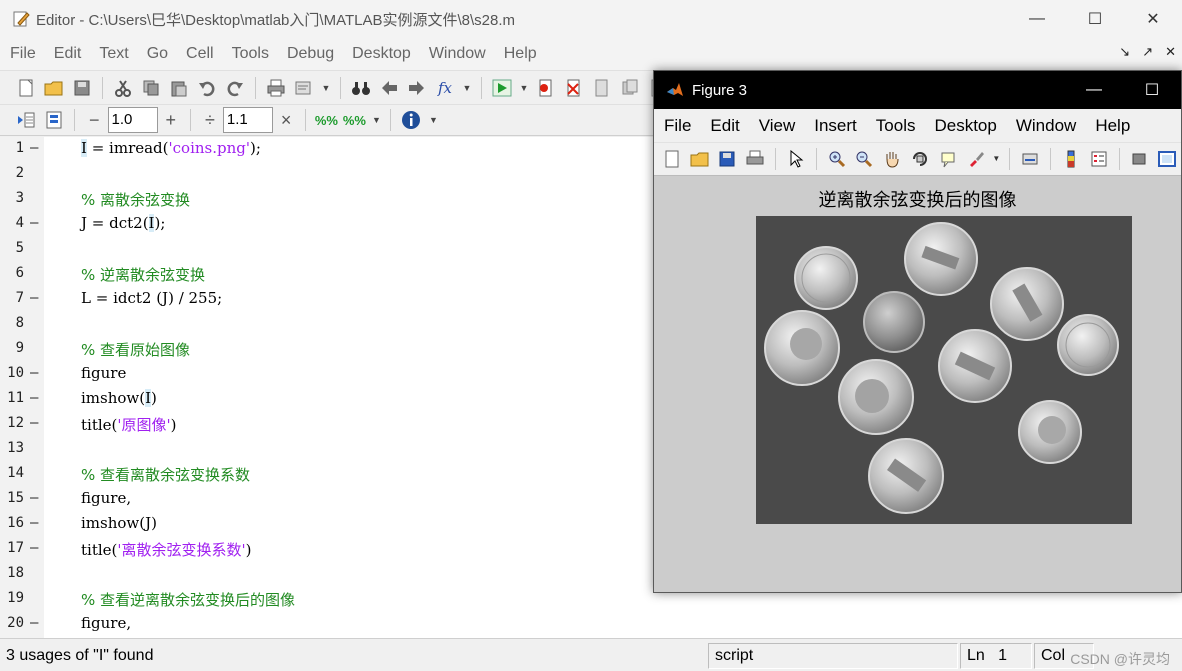 The width and height of the screenshot is (1182, 671). I want to click on figure-menu-file: File, so click(677, 126).